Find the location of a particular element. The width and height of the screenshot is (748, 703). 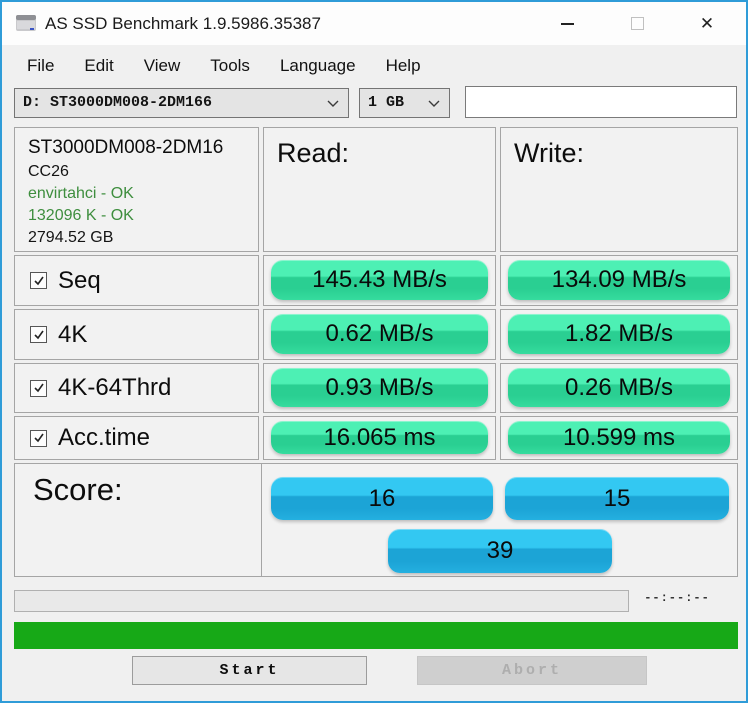

4k-read-value: 0.62 MB/s is located at coordinates (379, 334).